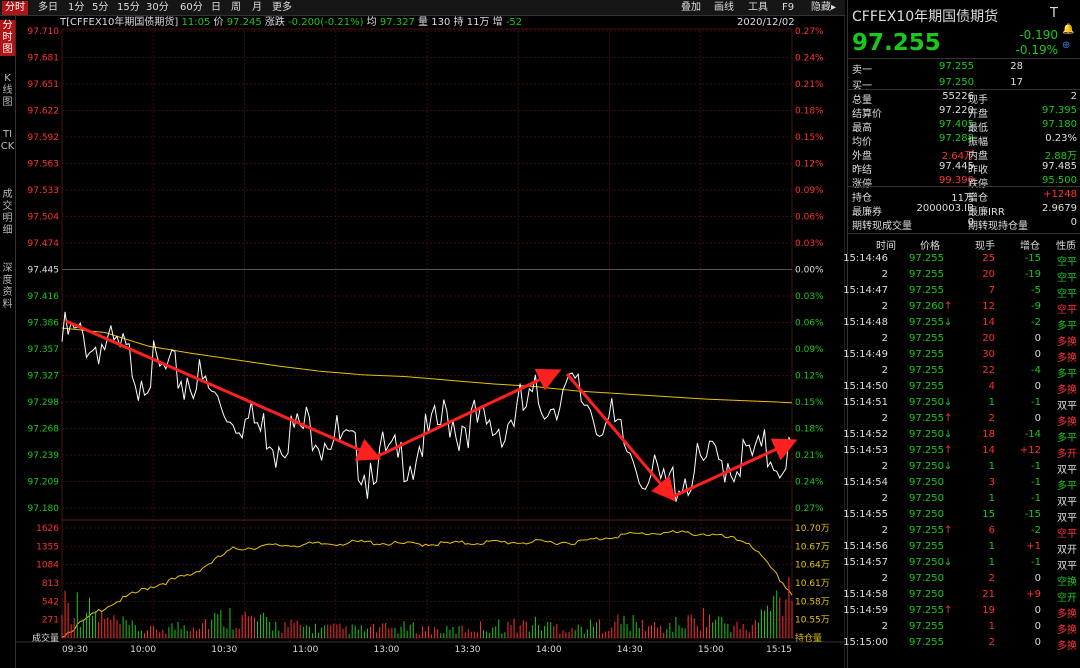 The width and height of the screenshot is (1080, 668). Describe the element at coordinates (128, 8) in the screenshot. I see `period-tab-4: 15分` at that location.